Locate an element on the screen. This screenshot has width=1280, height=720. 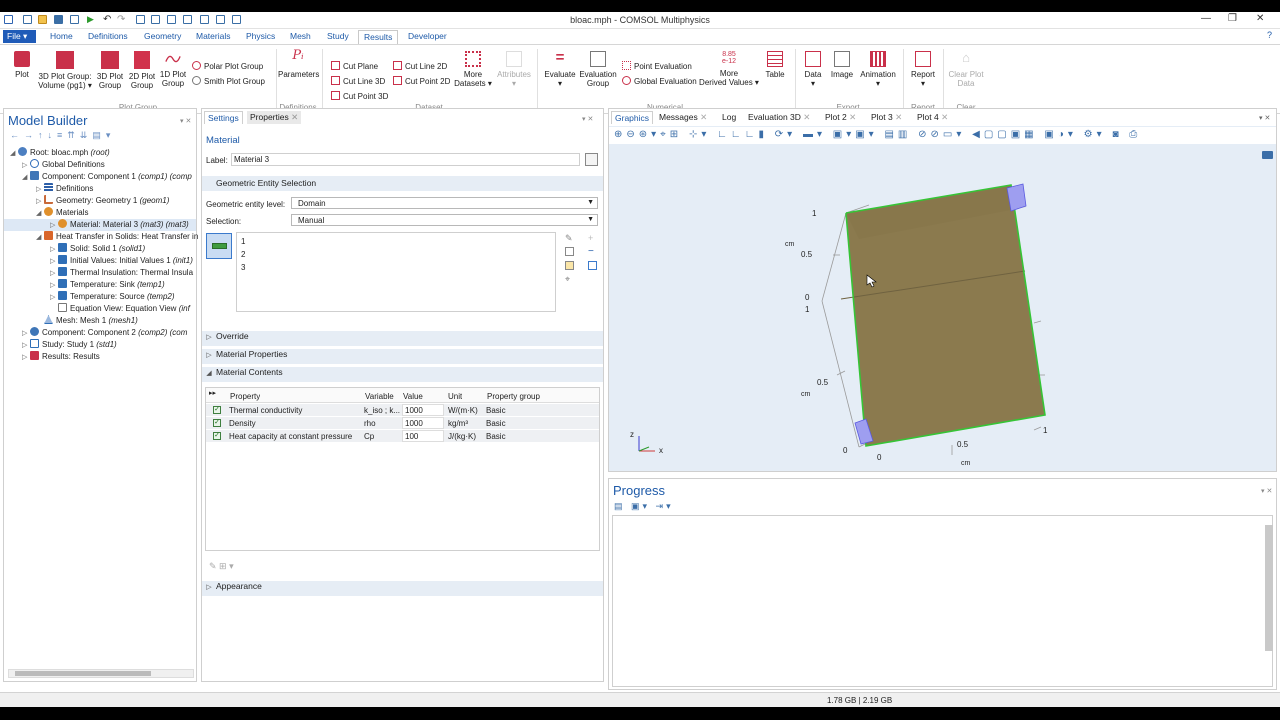
data-export-button: Data ▾ is located at coordinates (813, 69).